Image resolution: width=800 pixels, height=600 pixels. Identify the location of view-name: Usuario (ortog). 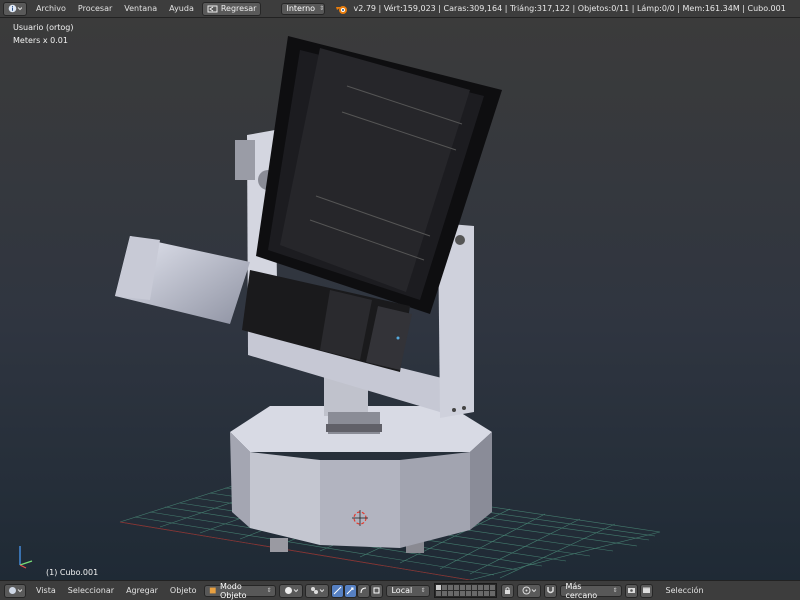
(43, 27).